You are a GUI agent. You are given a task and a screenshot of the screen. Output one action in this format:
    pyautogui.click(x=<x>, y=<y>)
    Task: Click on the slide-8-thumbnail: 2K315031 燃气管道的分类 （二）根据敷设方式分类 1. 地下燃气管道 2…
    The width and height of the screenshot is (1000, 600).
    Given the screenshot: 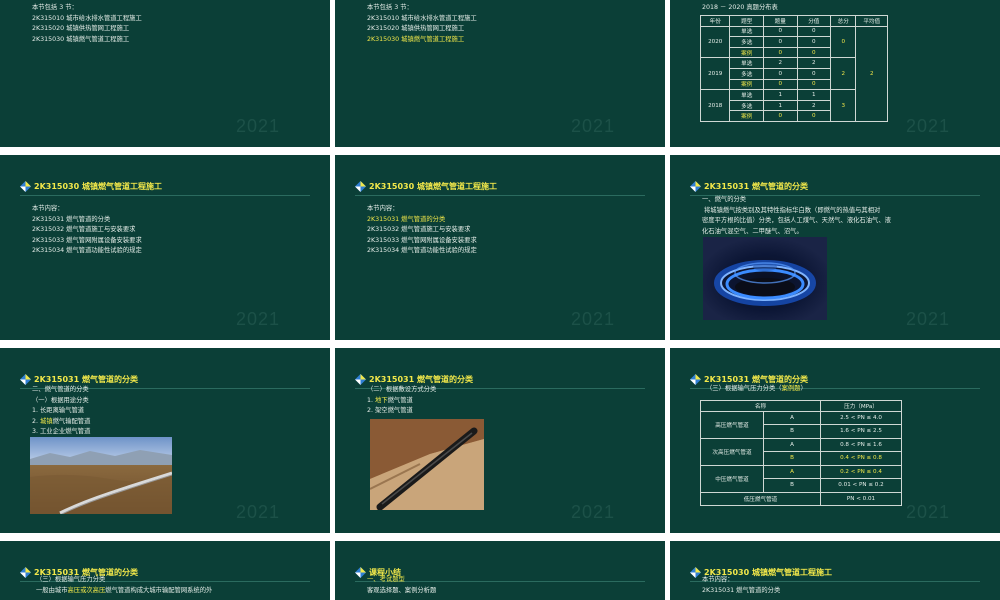 What is the action you would take?
    pyautogui.click(x=500, y=440)
    